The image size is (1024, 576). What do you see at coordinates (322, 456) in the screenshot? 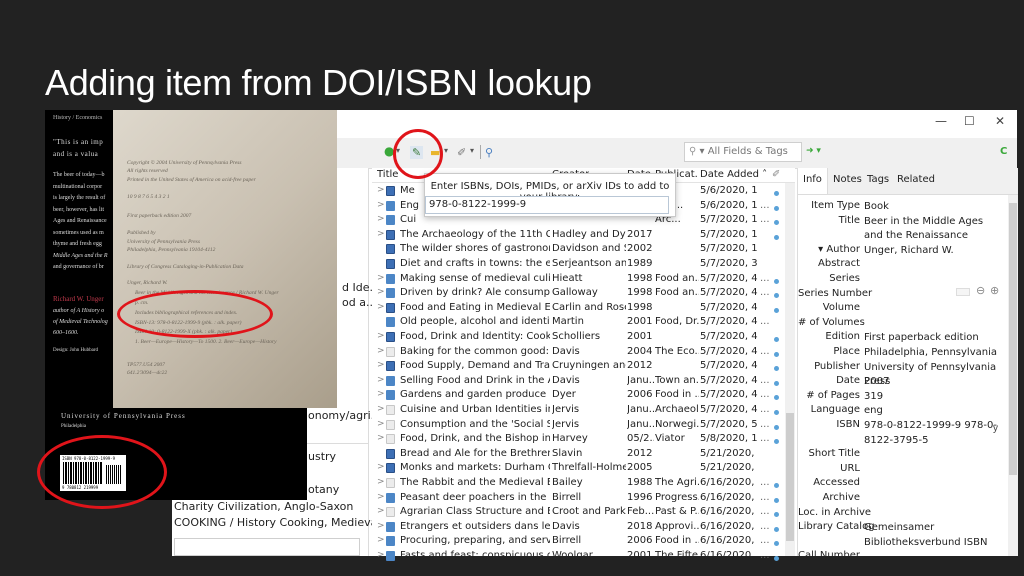
I see `tag-fragment: ustry` at bounding box center [322, 456].